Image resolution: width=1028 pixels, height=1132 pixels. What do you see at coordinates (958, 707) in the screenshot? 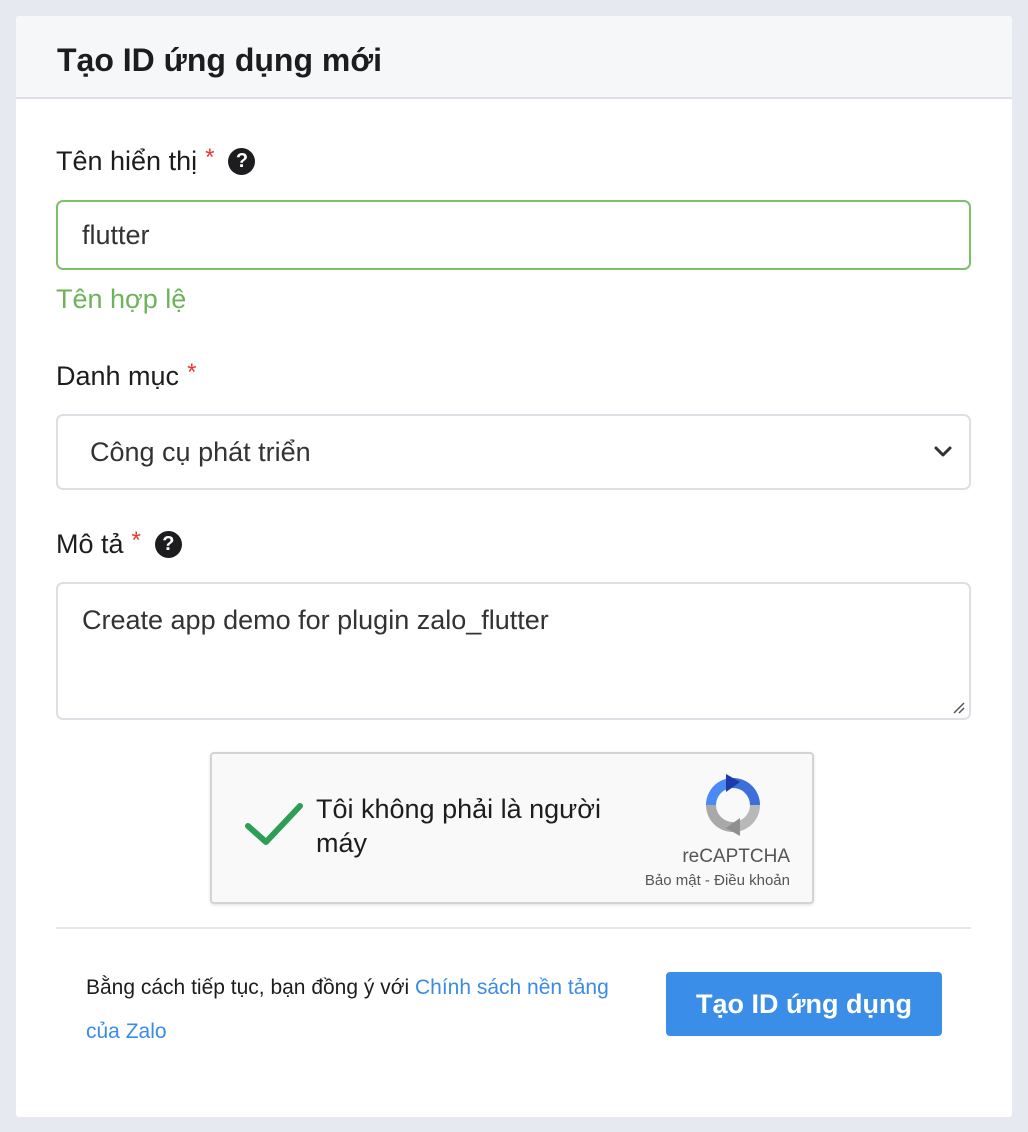
I see `resize-handle-icon` at bounding box center [958, 707].